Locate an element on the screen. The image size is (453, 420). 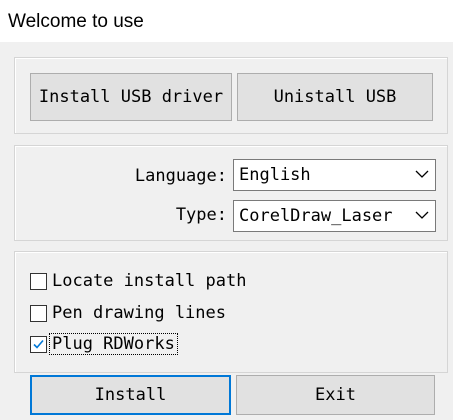
type-value: CorelDraw_Laser is located at coordinates (316, 216).